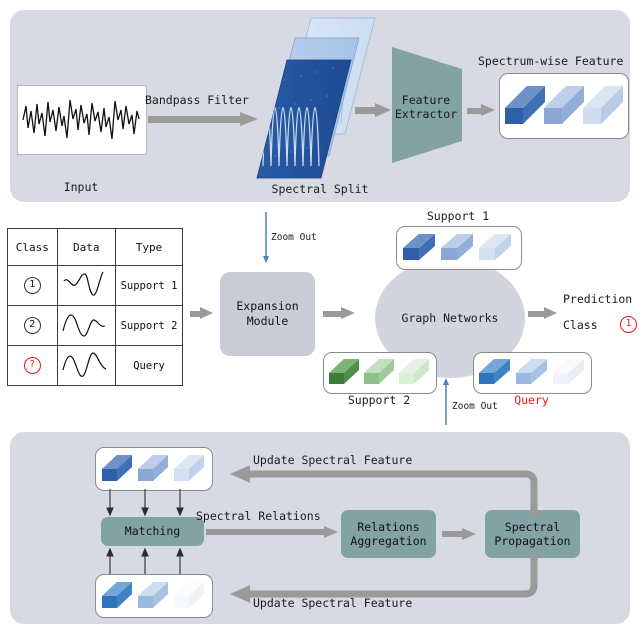 The image size is (640, 635). I want to click on input-label: Input, so click(81, 187).